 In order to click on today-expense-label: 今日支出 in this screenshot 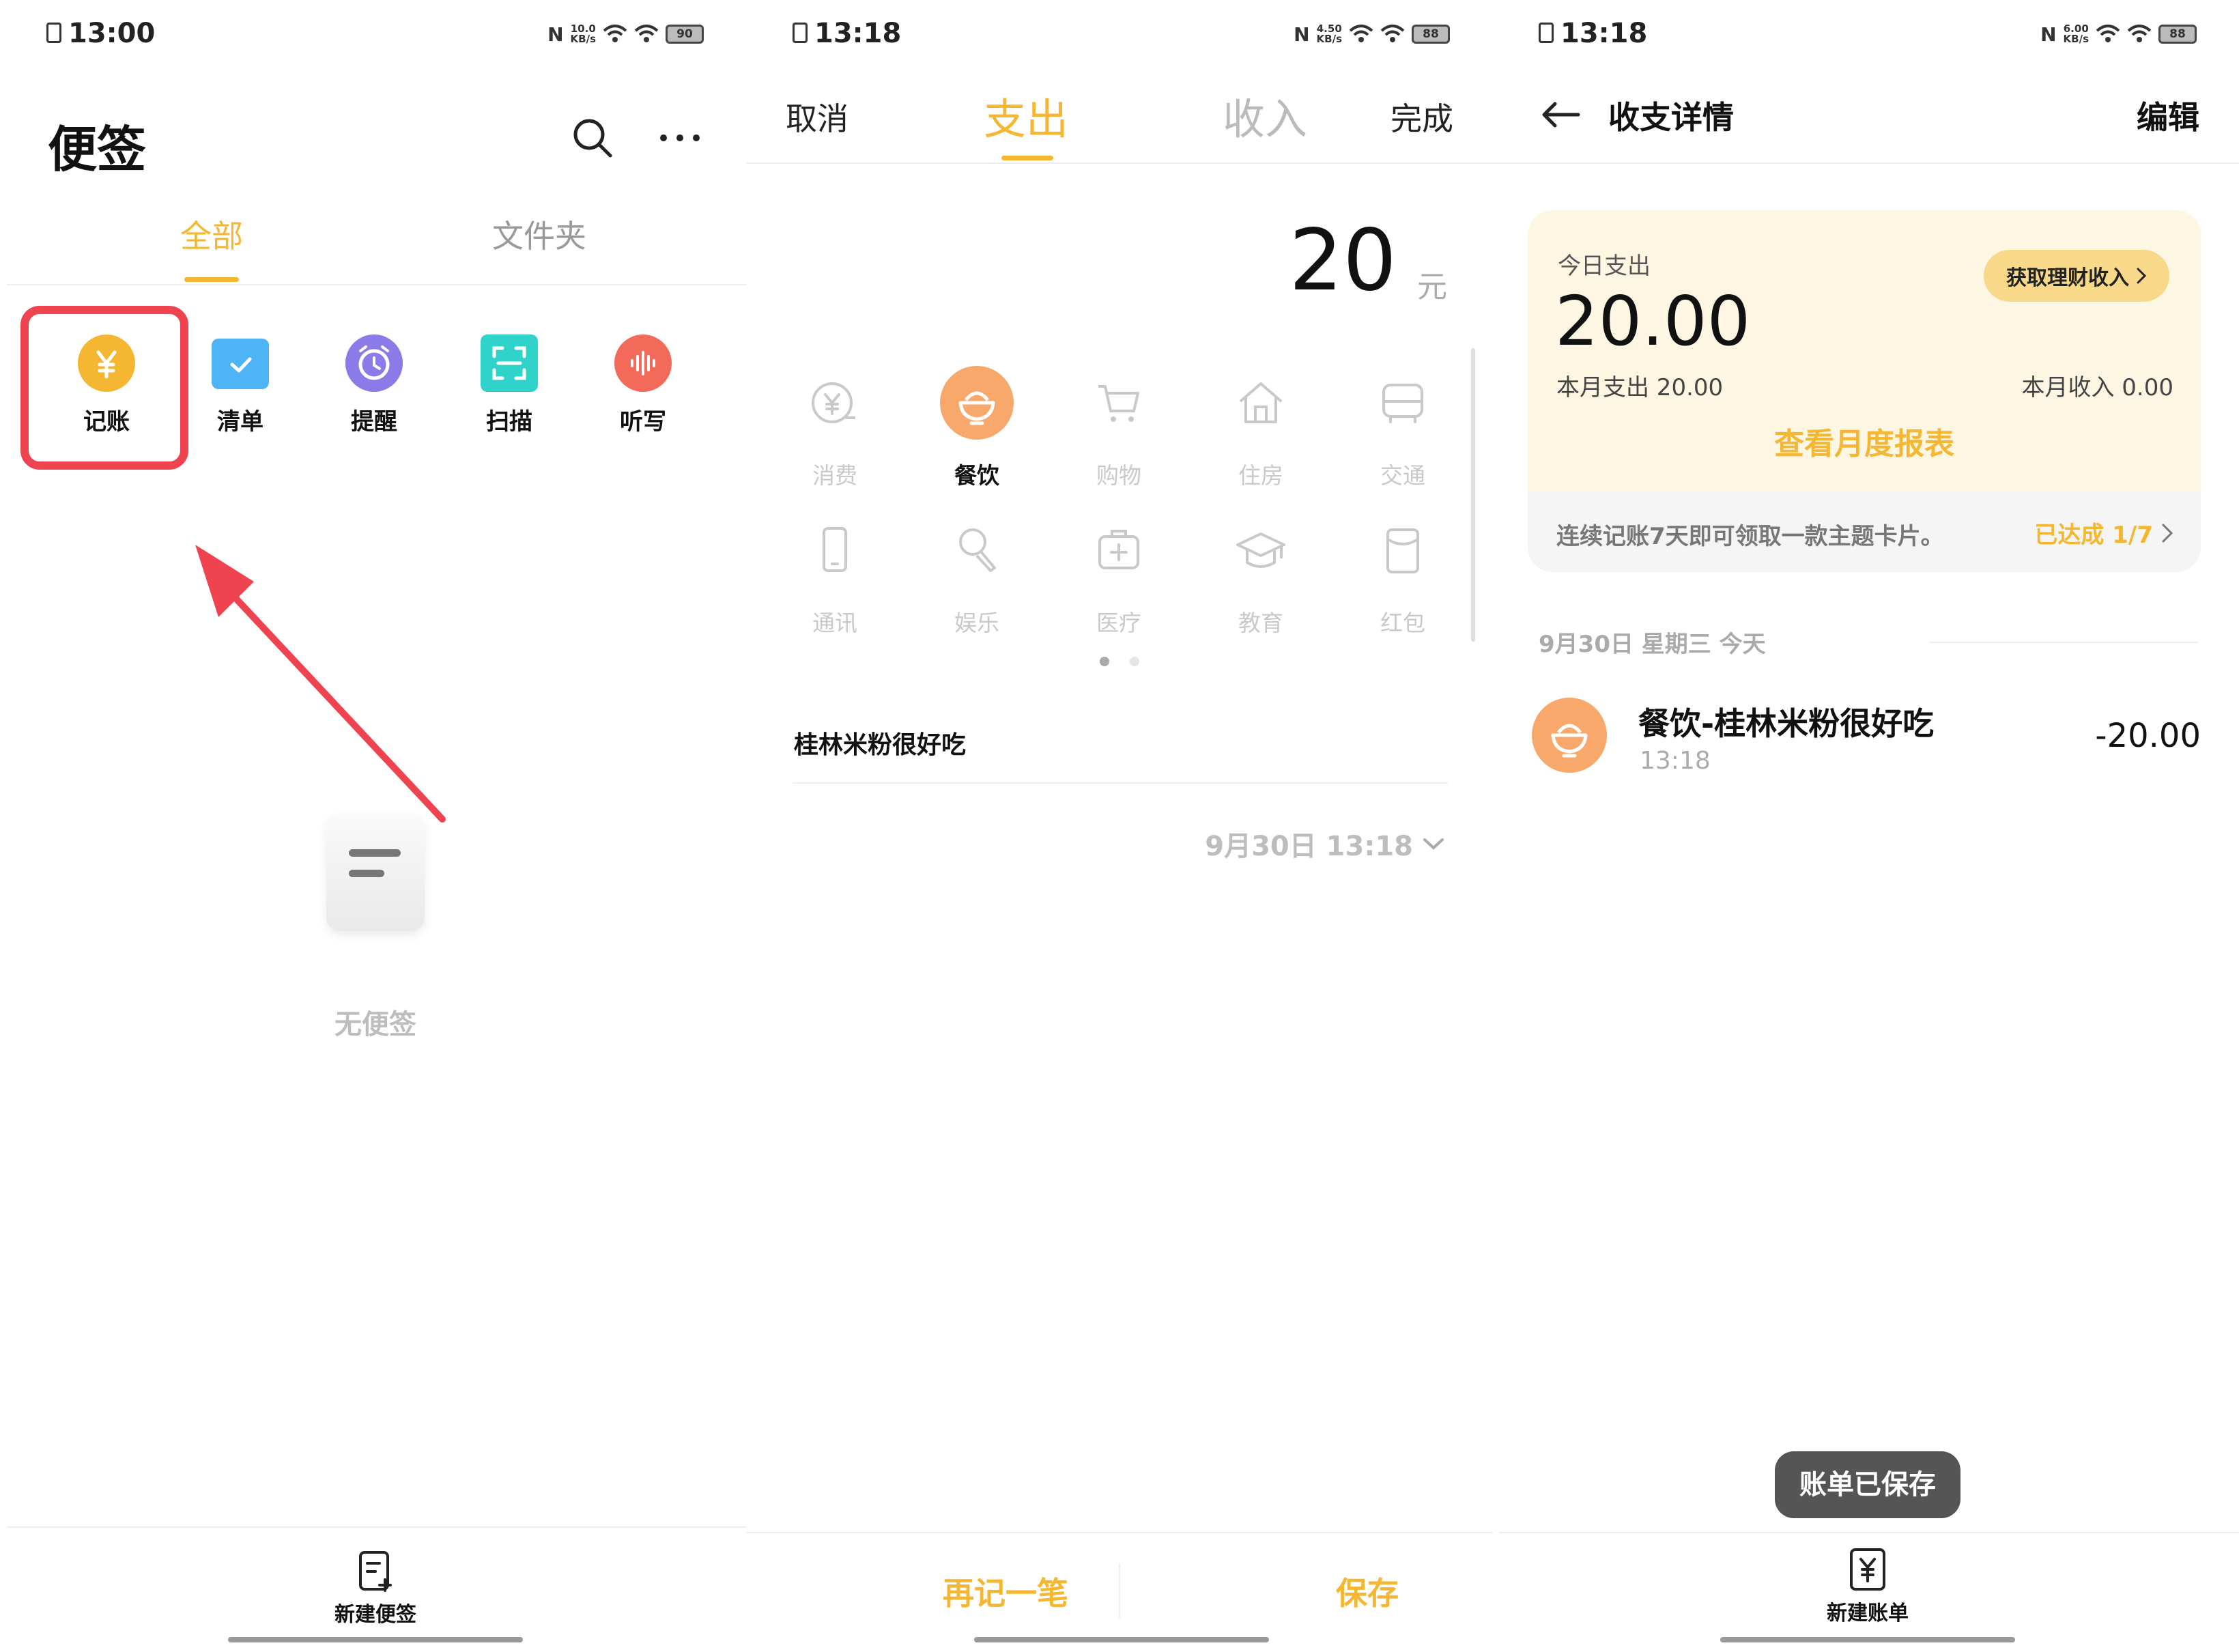, I will do `click(1604, 266)`.